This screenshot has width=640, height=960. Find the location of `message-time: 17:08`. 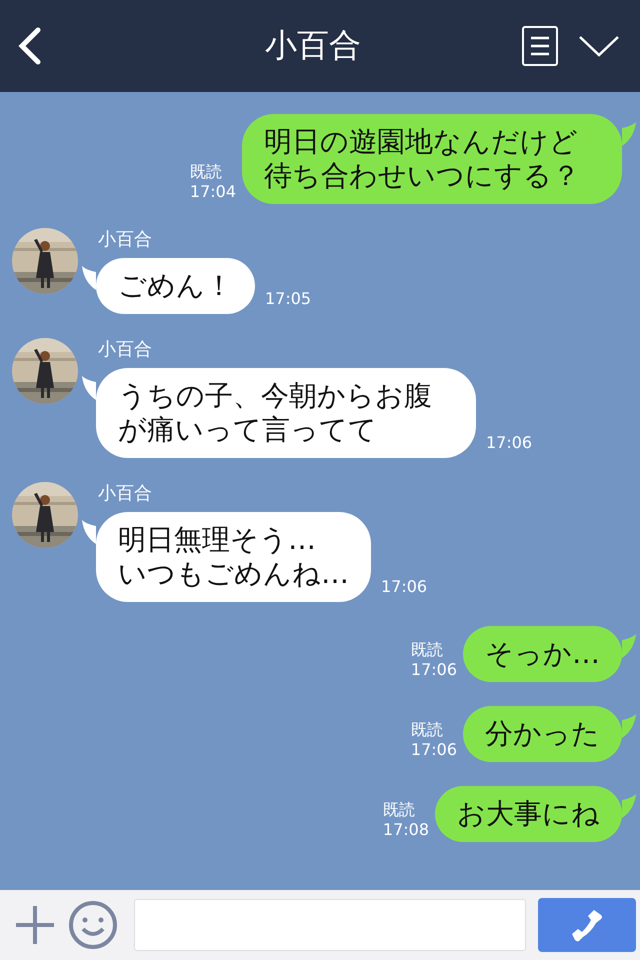

message-time: 17:08 is located at coordinates (405, 830).